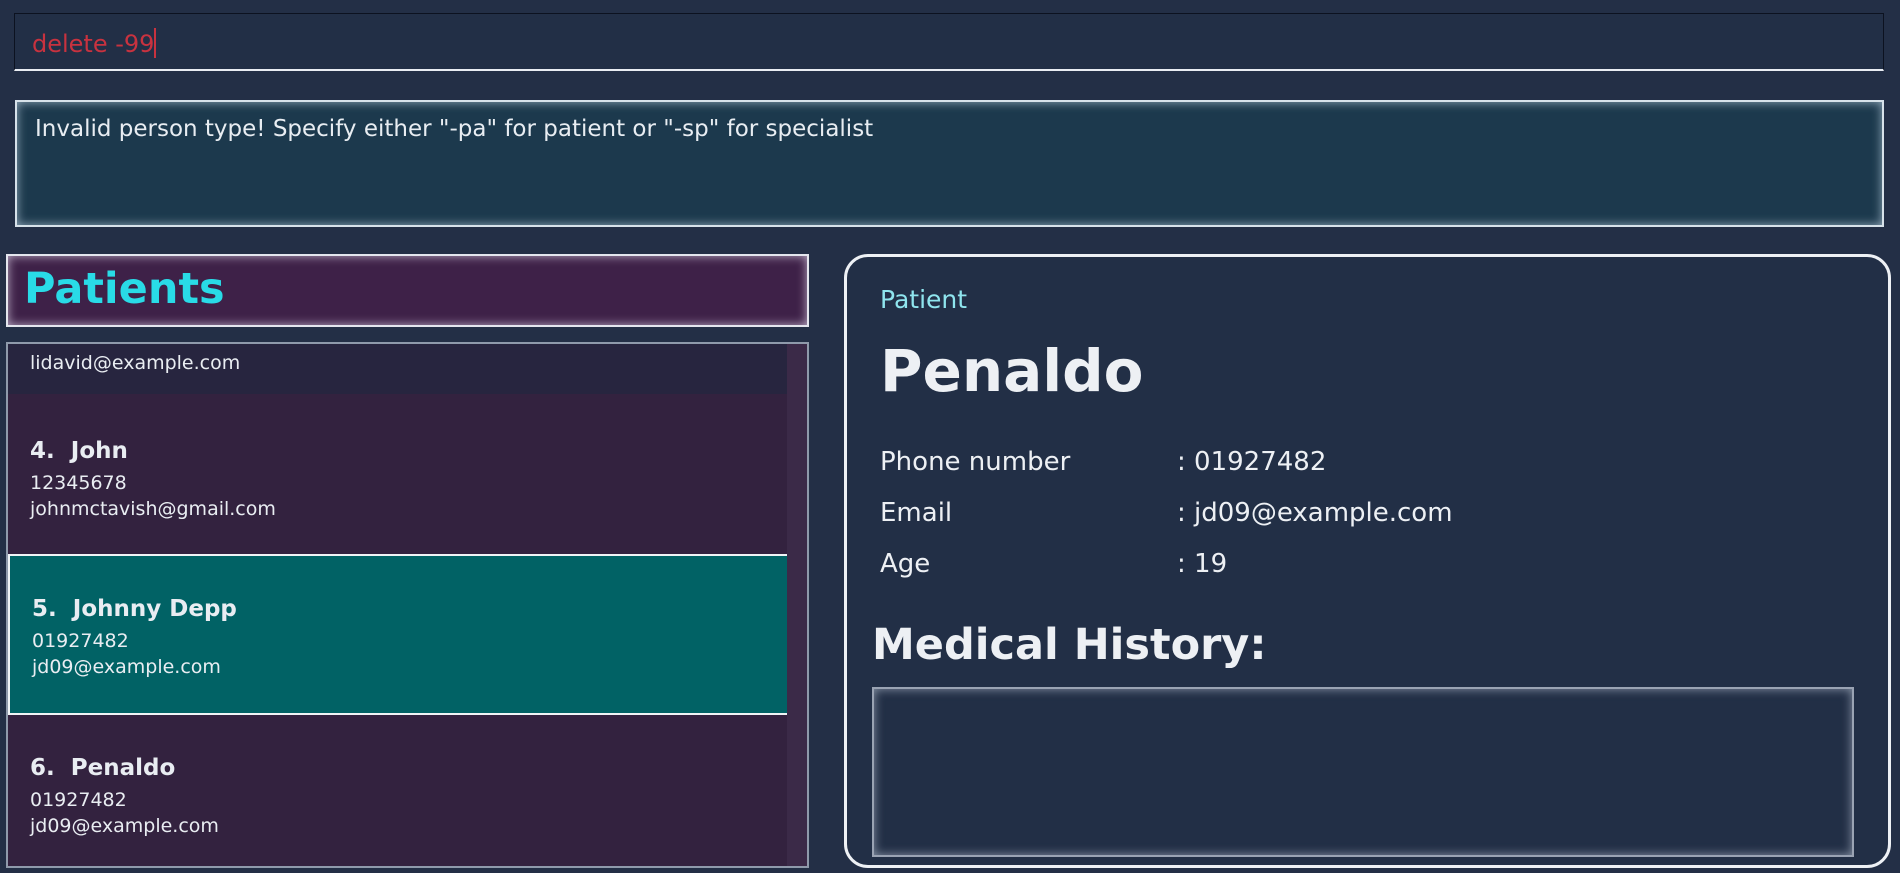  I want to click on medical-history-box, so click(1363, 772).